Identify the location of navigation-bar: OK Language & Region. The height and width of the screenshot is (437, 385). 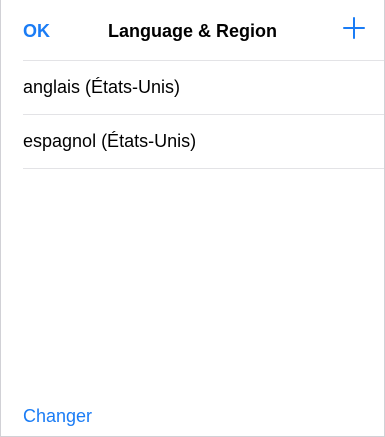
(192, 30).